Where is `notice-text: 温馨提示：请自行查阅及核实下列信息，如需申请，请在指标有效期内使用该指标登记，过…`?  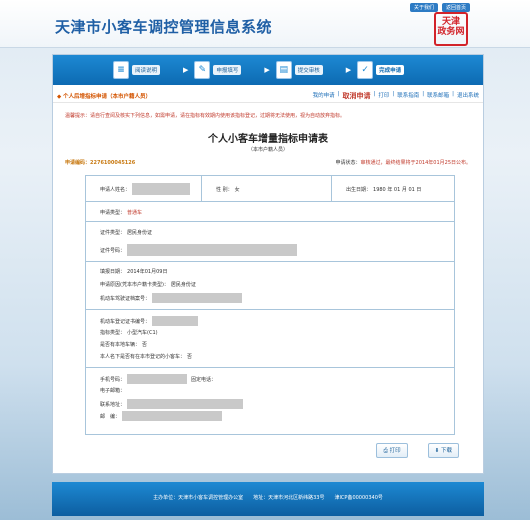 notice-text: 温馨提示：请自行查阅及核实下列信息，如需申请，请在指标有效期内使用该指标登记，过… is located at coordinates (205, 116).